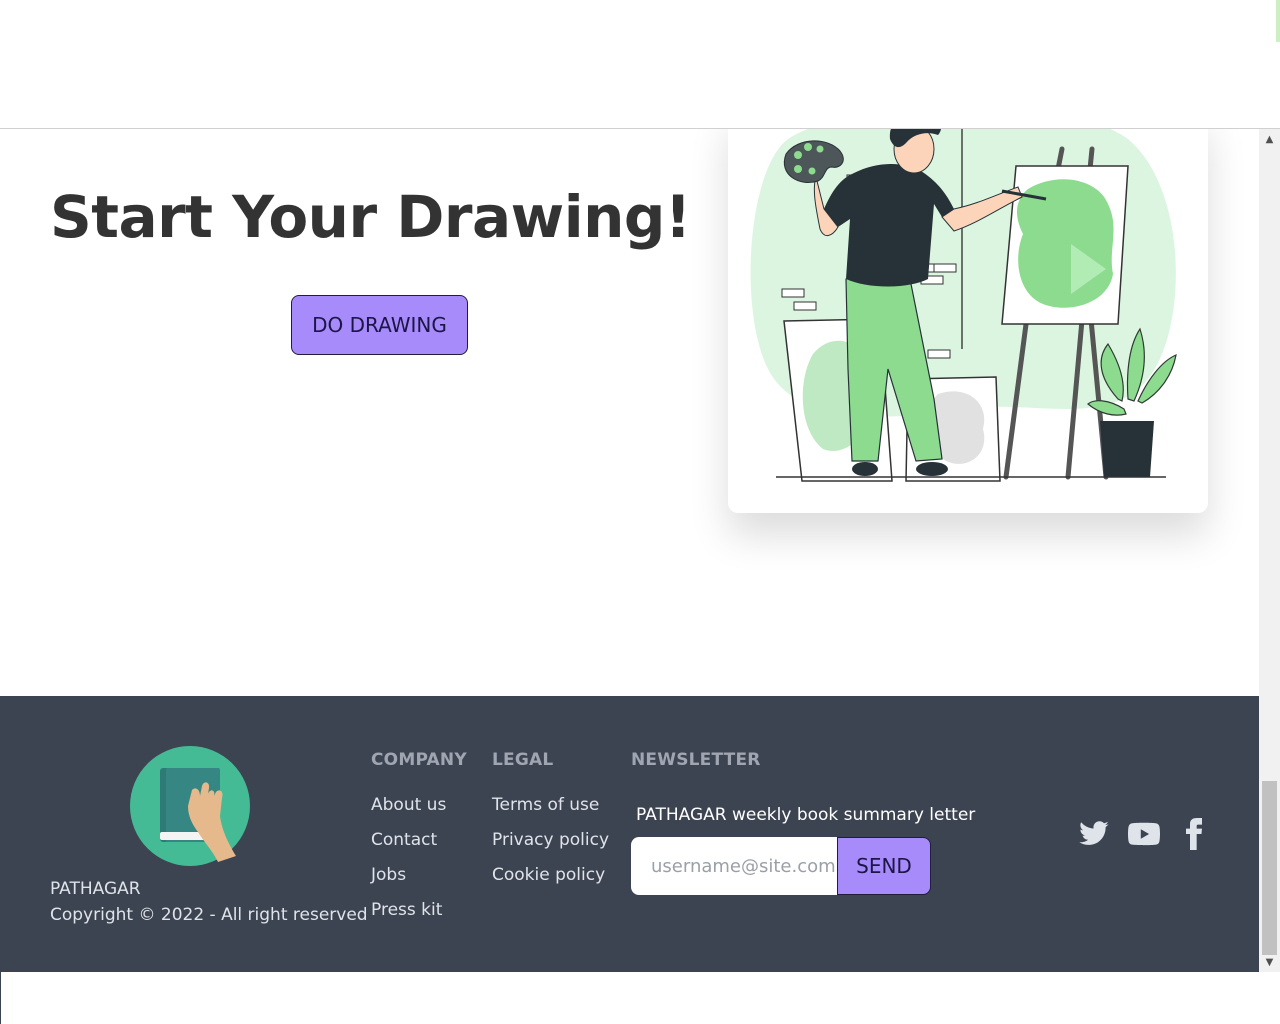 The width and height of the screenshot is (1280, 1024). Describe the element at coordinates (190, 806) in the screenshot. I see `book-hand-logo-icon` at that location.